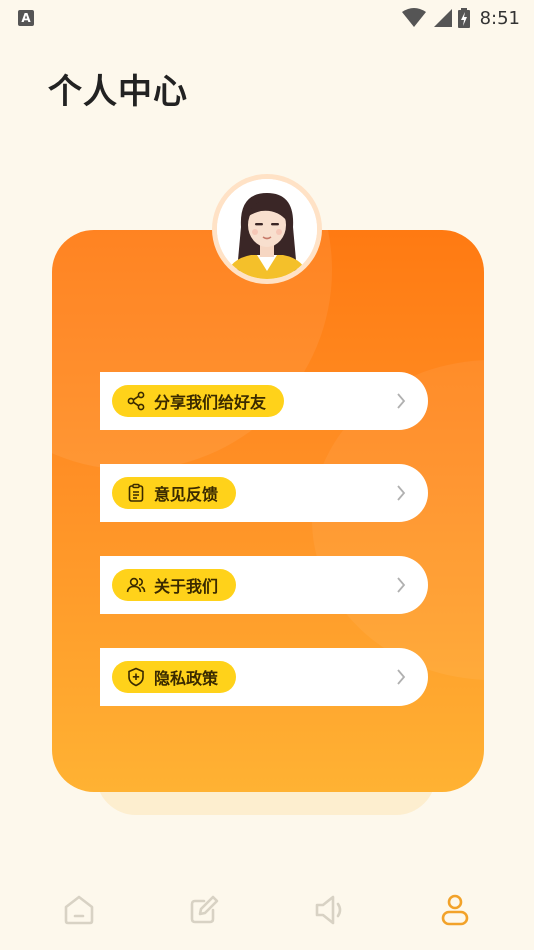 The width and height of the screenshot is (534, 950). Describe the element at coordinates (442, 18) in the screenshot. I see `cell-signal-icon` at that location.